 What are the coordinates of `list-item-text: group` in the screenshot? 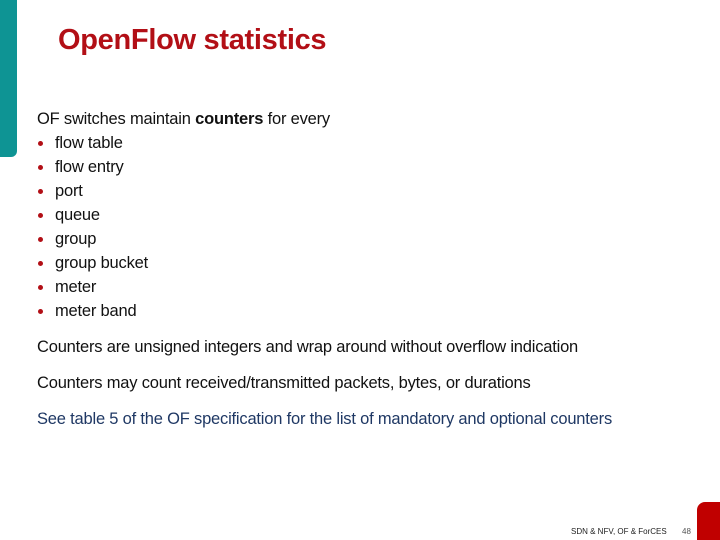 It's located at (76, 239).